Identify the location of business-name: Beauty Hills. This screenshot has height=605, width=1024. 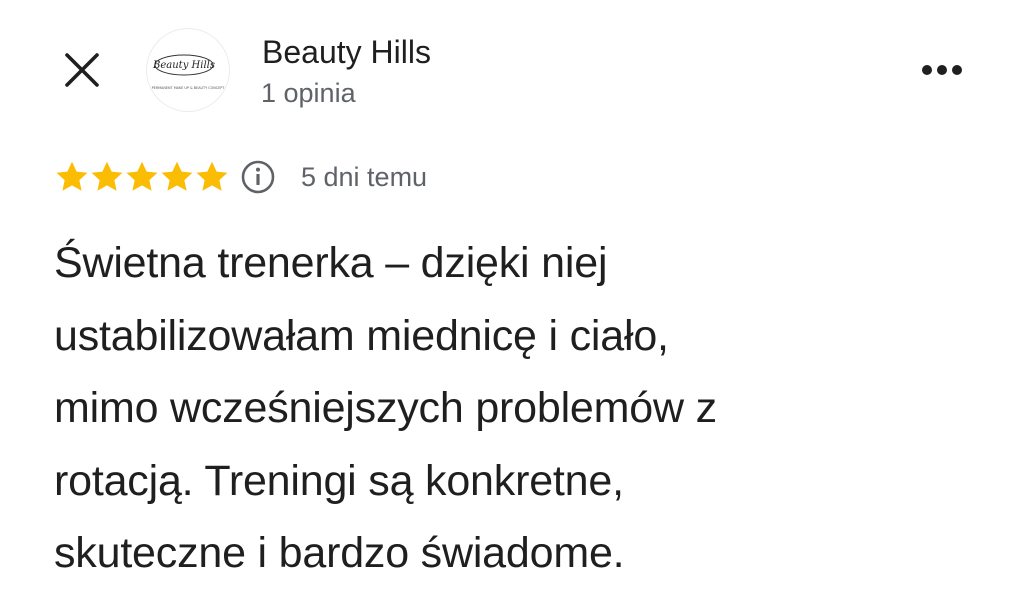
(346, 52).